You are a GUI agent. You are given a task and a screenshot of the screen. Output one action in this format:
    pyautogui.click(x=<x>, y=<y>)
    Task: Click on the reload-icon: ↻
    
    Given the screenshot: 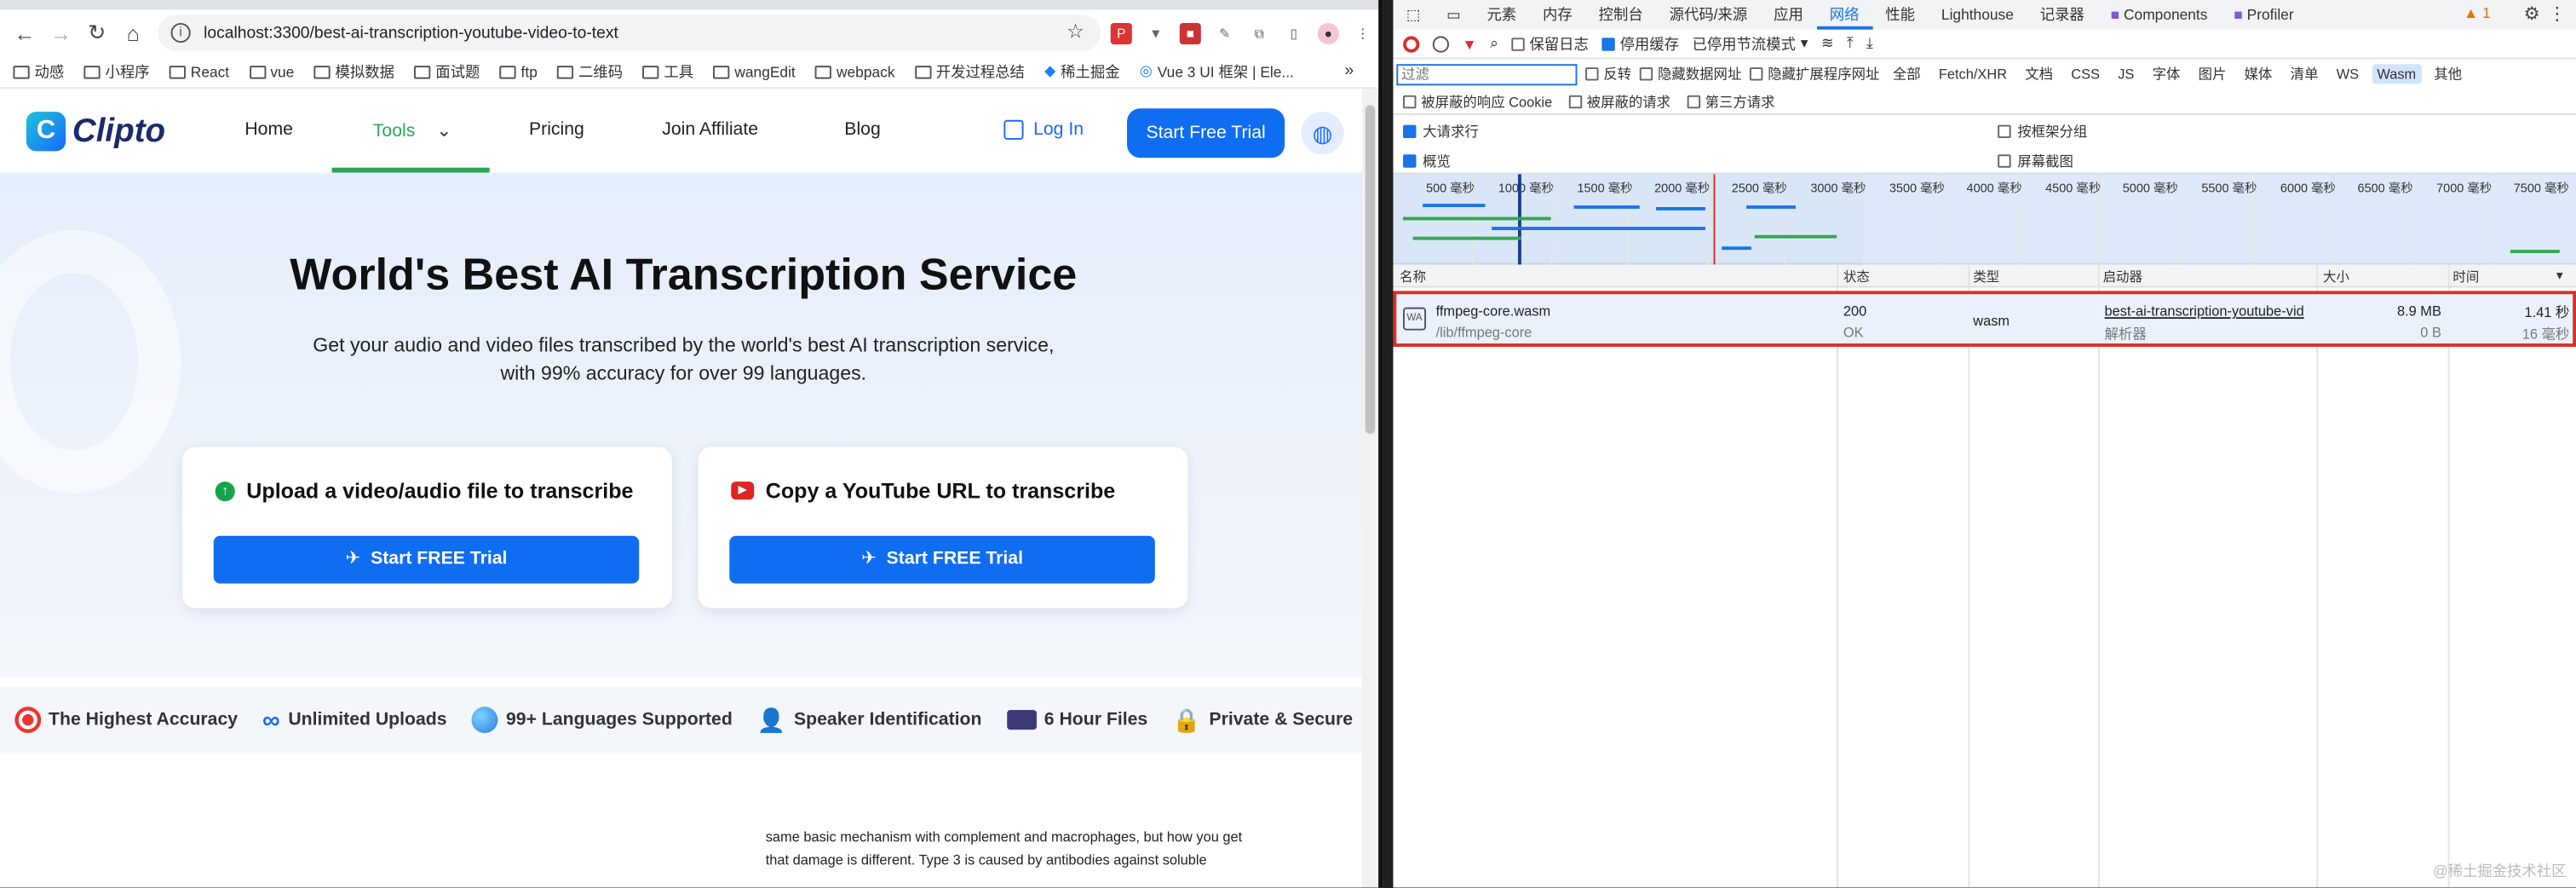 What is the action you would take?
    pyautogui.click(x=97, y=32)
    